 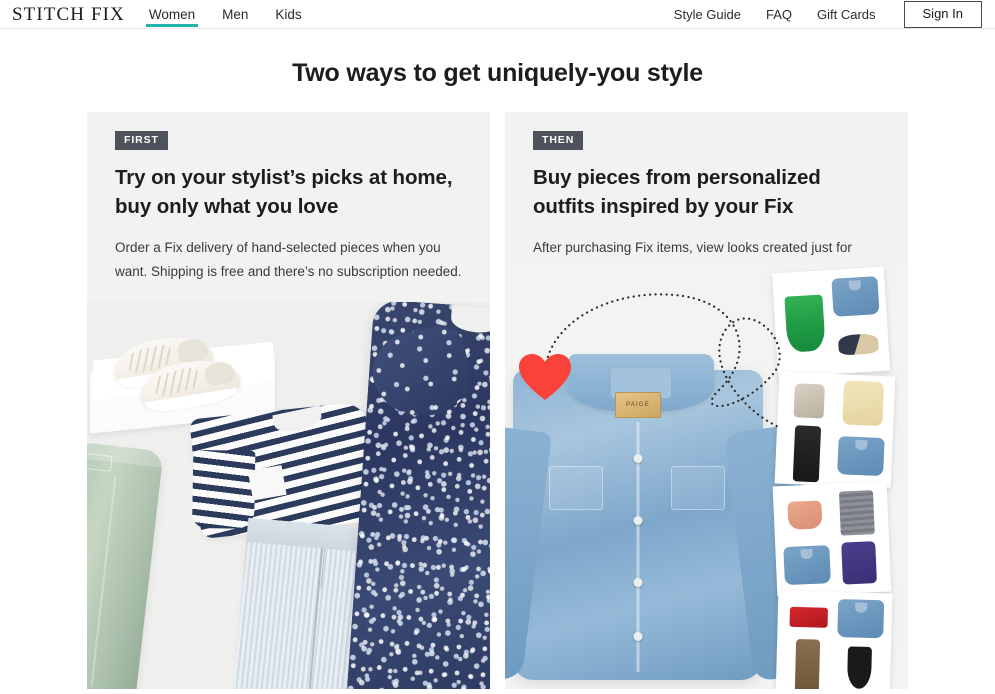 What do you see at coordinates (193, 350) in the screenshot?
I see `sneaker-toe` at bounding box center [193, 350].